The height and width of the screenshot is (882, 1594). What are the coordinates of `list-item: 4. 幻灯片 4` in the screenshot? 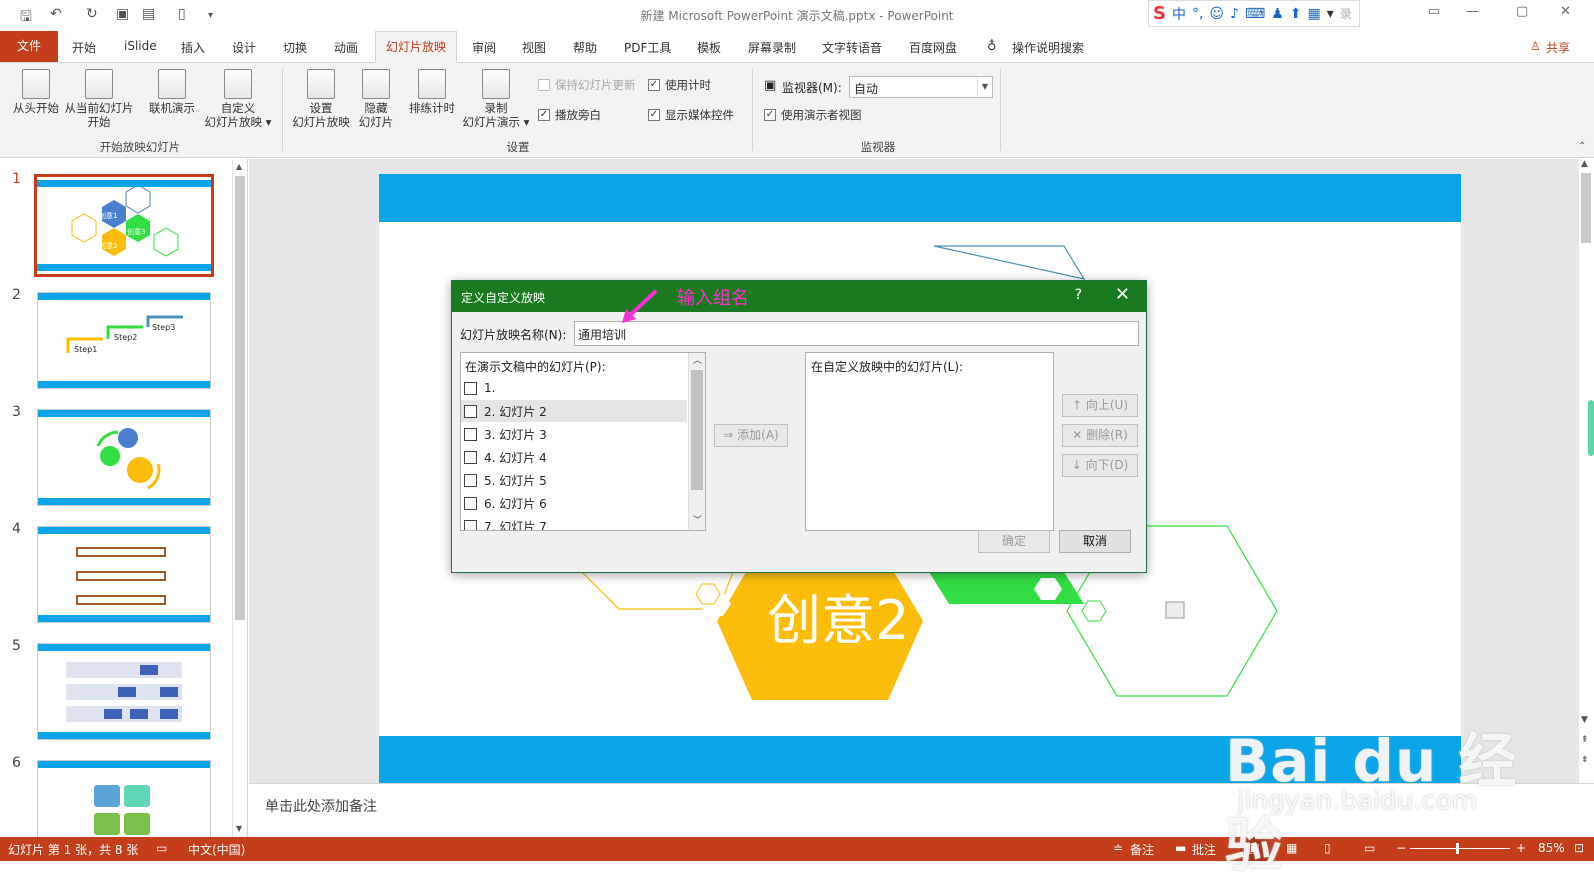 It's located at (574, 457).